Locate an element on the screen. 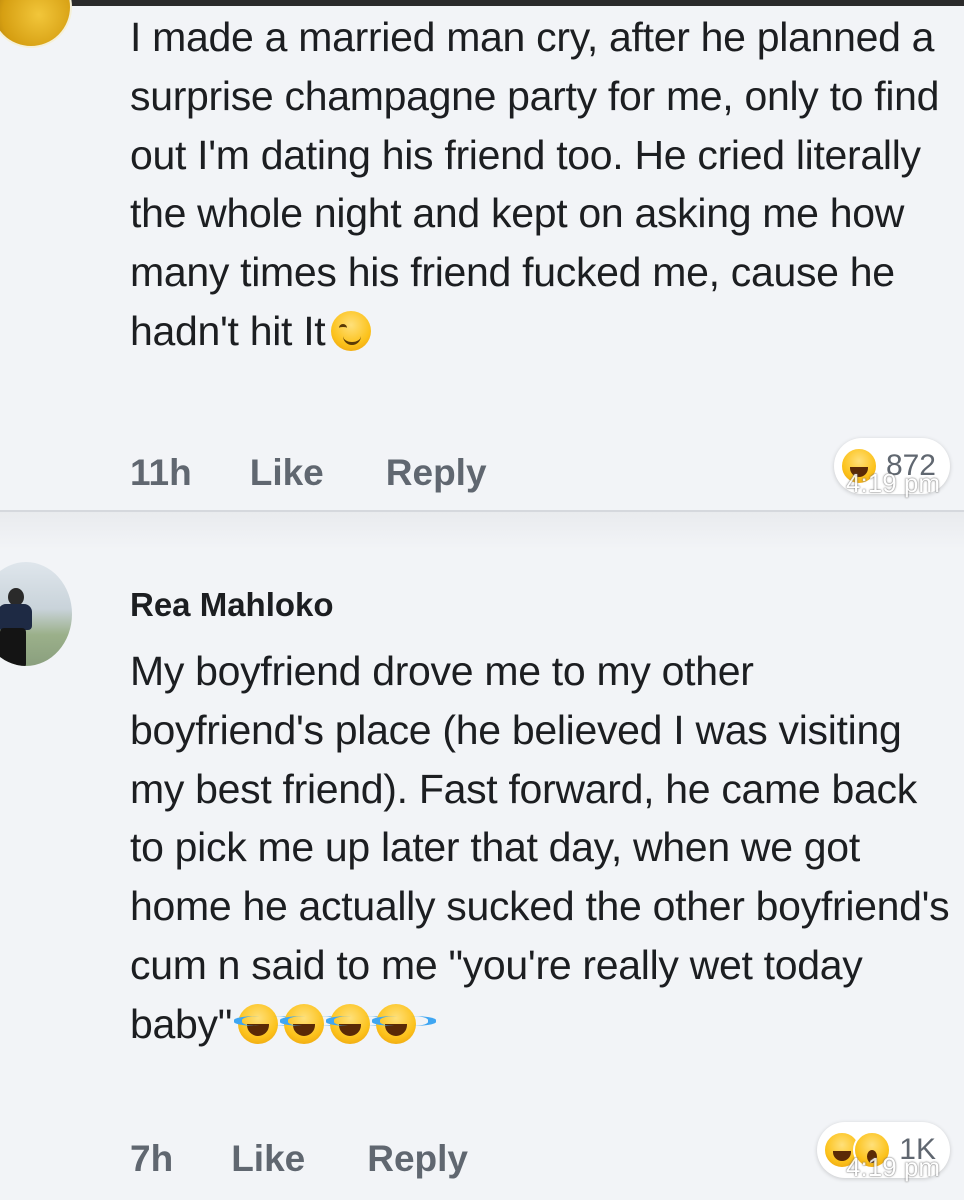  comment-timestamp: 11h is located at coordinates (161, 473).